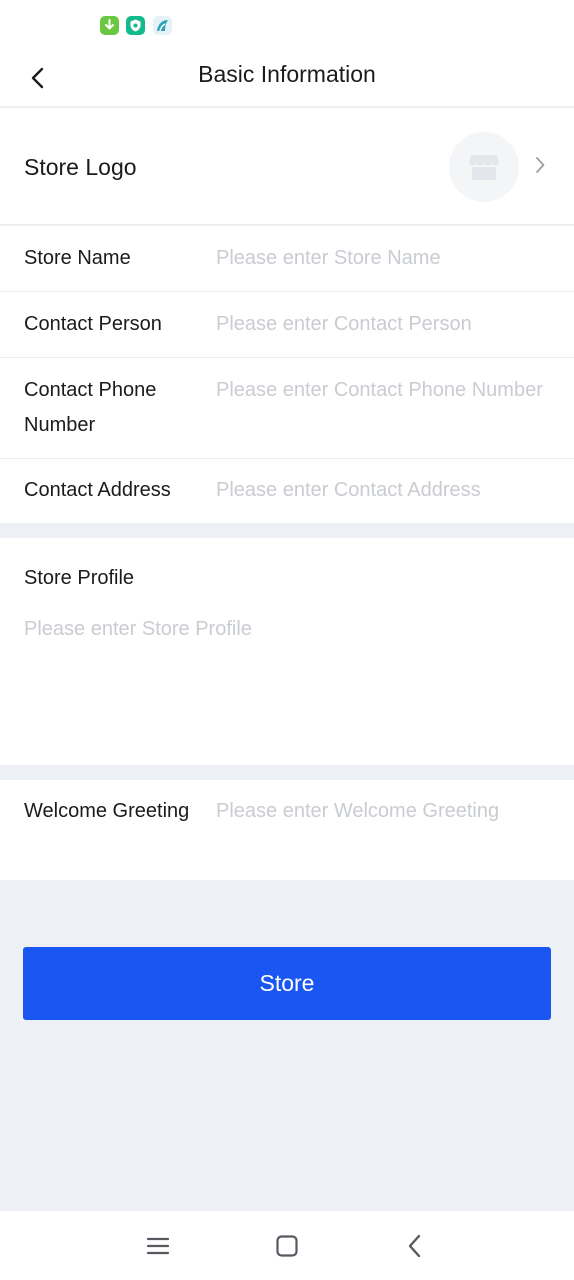 This screenshot has width=574, height=1280. Describe the element at coordinates (383, 390) in the screenshot. I see `contact-phone-input` at that location.